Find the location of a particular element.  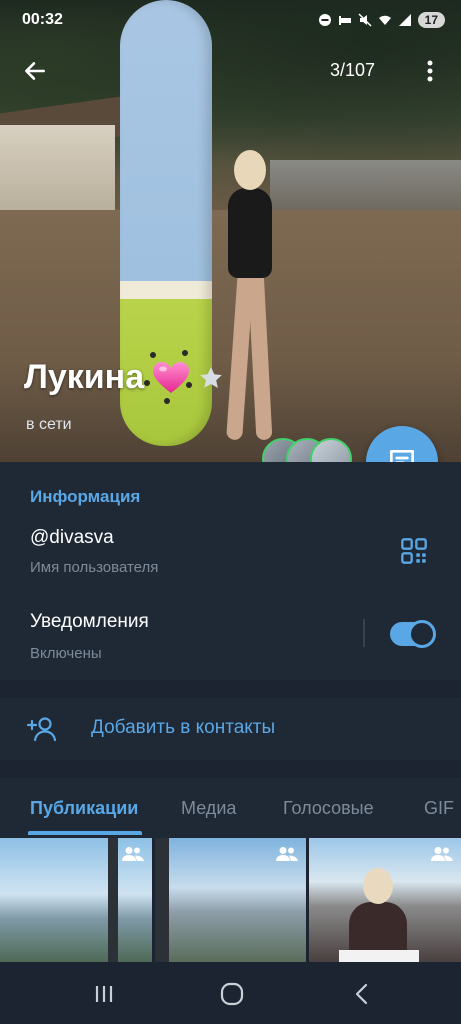

media-grid is located at coordinates (230, 900).